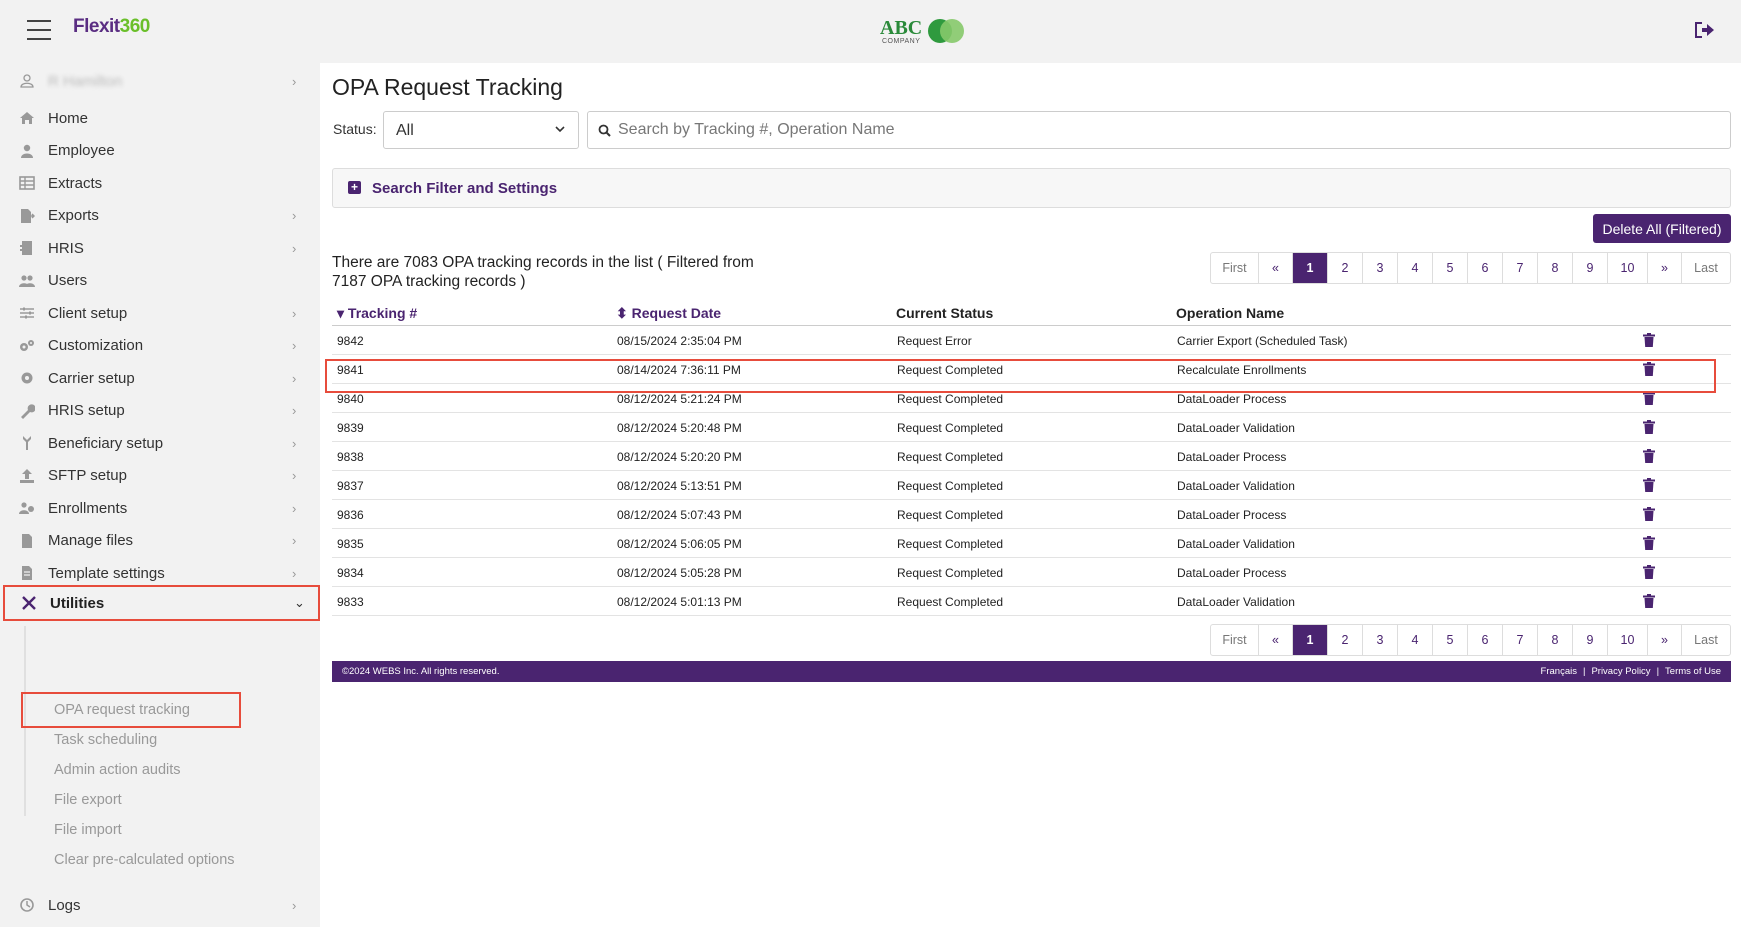 This screenshot has width=1741, height=927. I want to click on sidebar-item-sftp-setup: SFTP setup ›, so click(160, 476).